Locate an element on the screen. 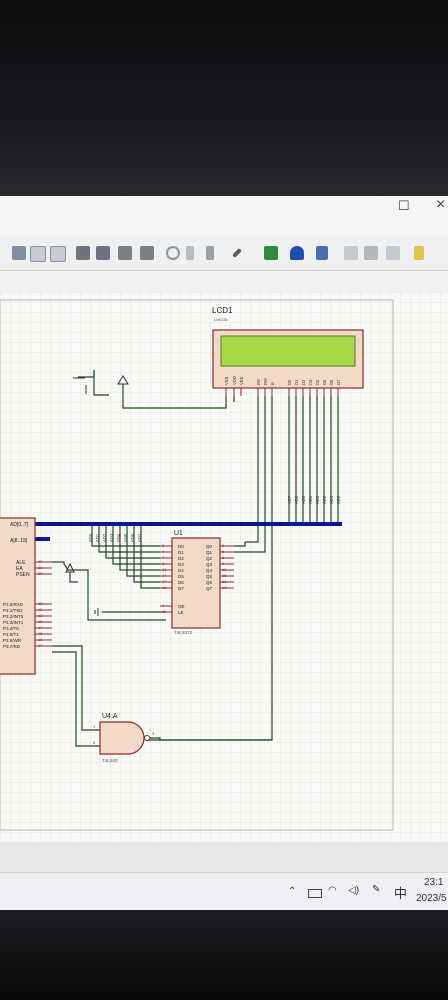 This screenshot has width=448, height=1000. battery-icon is located at coordinates (315, 893).